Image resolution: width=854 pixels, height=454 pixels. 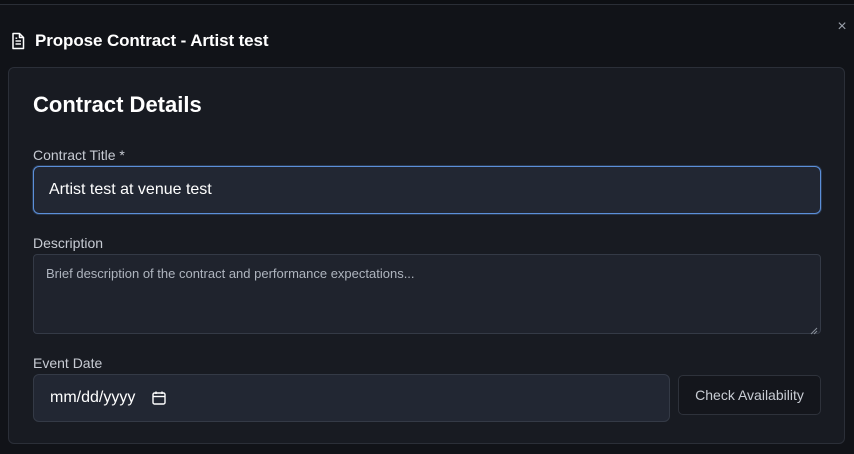 What do you see at coordinates (93, 397) in the screenshot?
I see `event-date-placeholder: mm/dd/yyyy` at bounding box center [93, 397].